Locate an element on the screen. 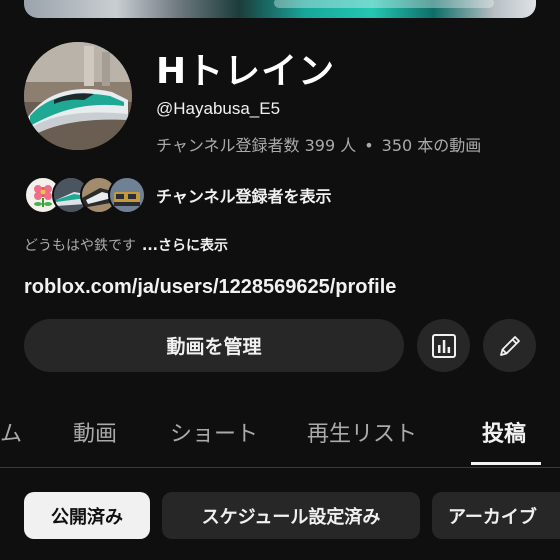  tab-posts: 投稿 is located at coordinates (504, 432).